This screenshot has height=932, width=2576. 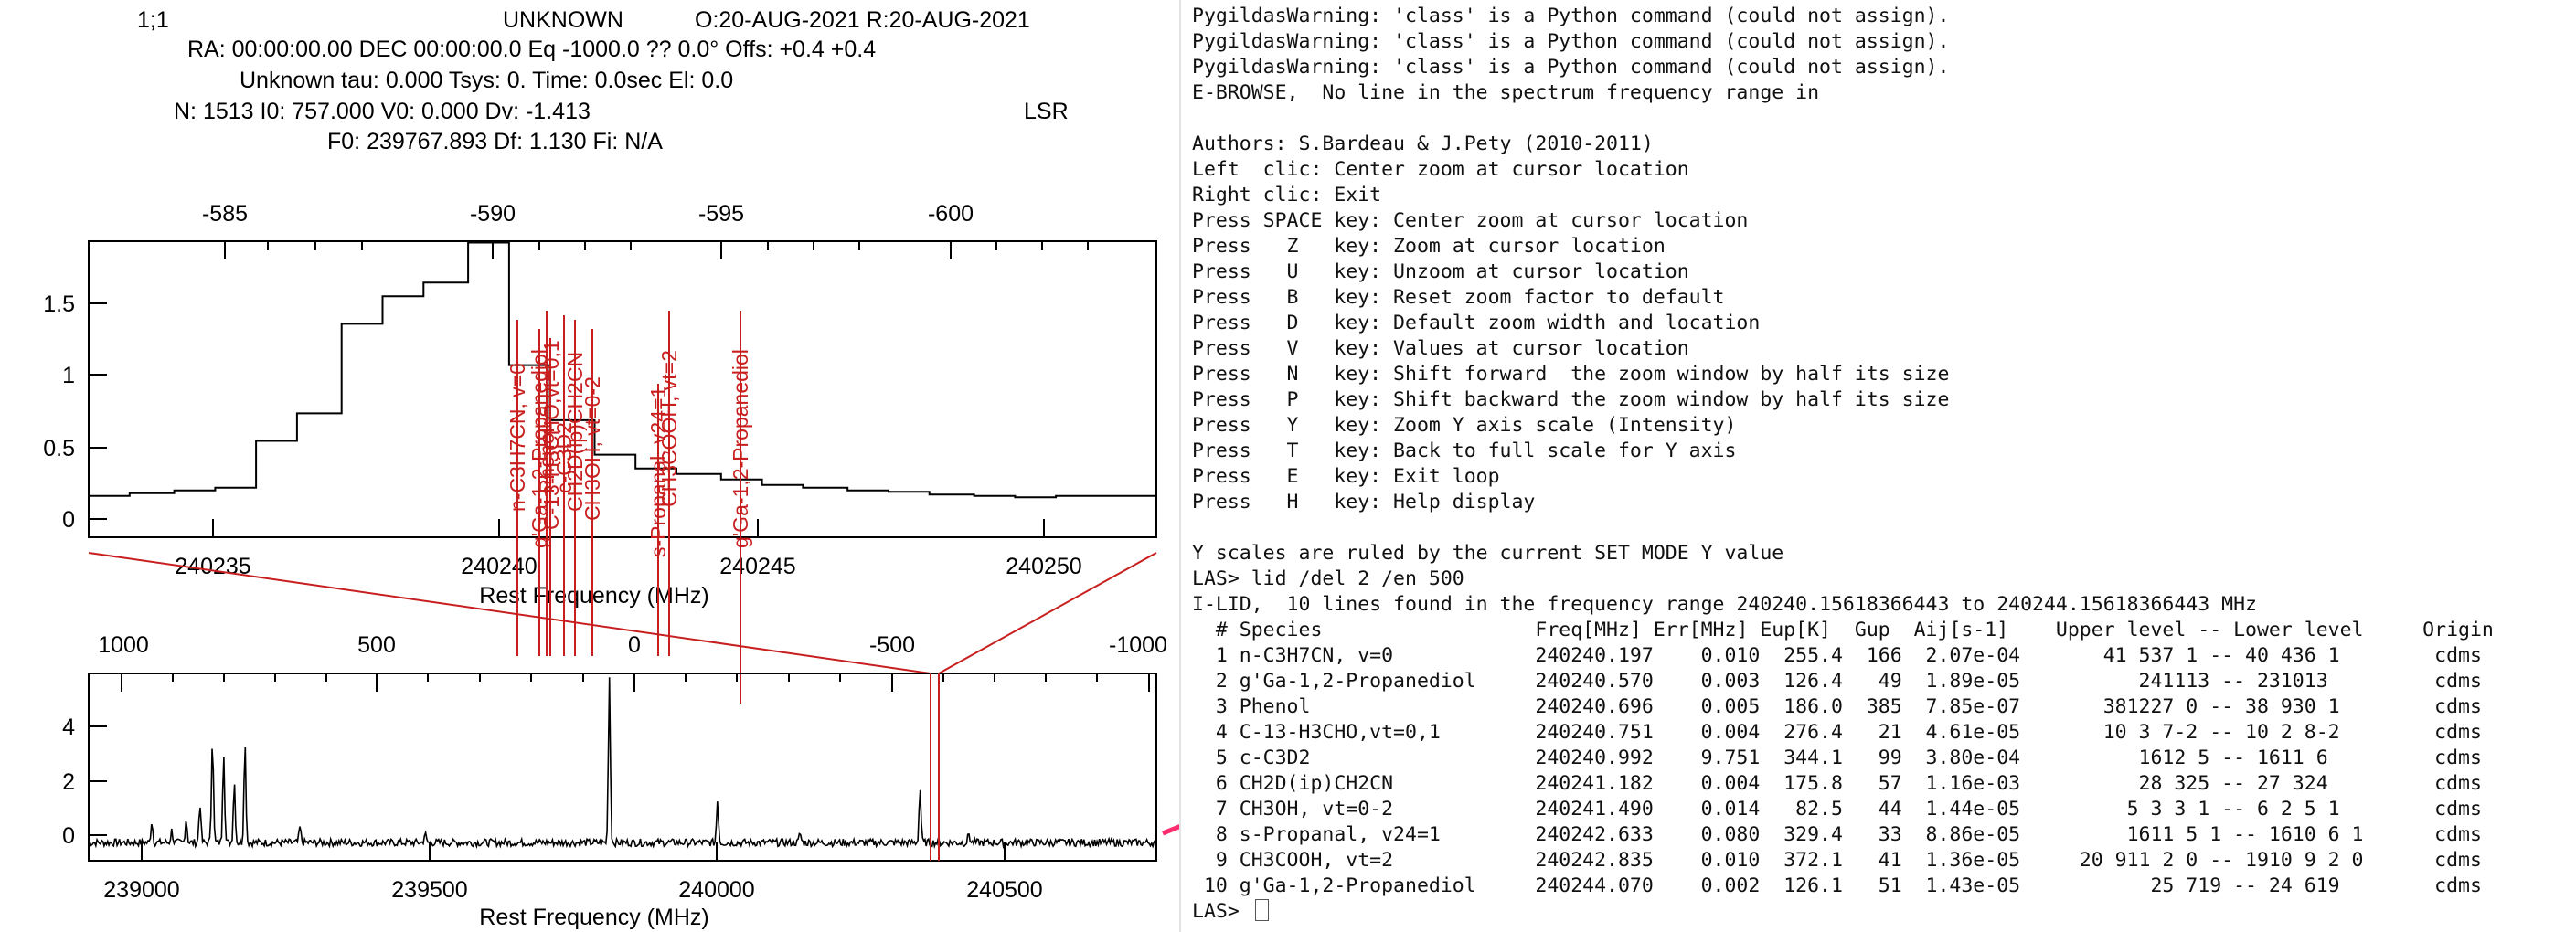 I want to click on full-x-tick-label: 239000, so click(x=141, y=890).